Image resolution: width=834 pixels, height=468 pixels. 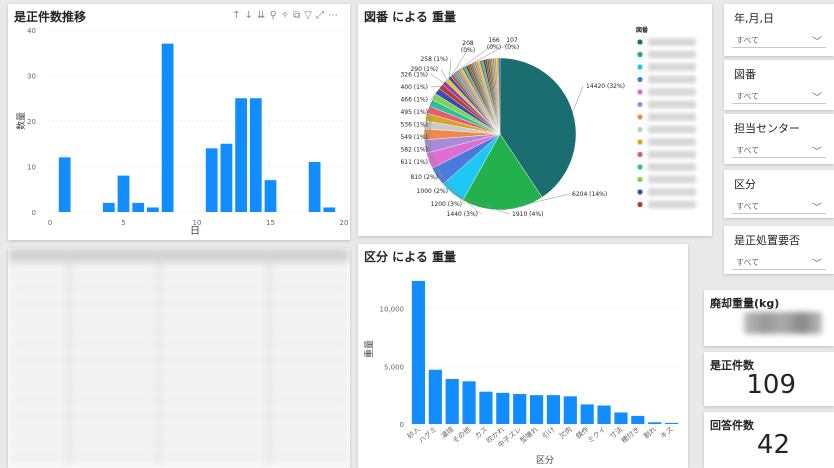 I want to click on x-tick-label: 引け, so click(x=548, y=433).